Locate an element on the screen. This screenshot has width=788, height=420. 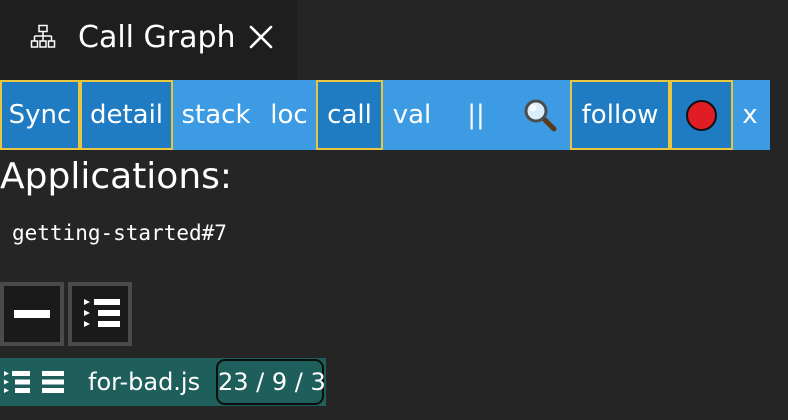
close-icon is located at coordinates (261, 37).